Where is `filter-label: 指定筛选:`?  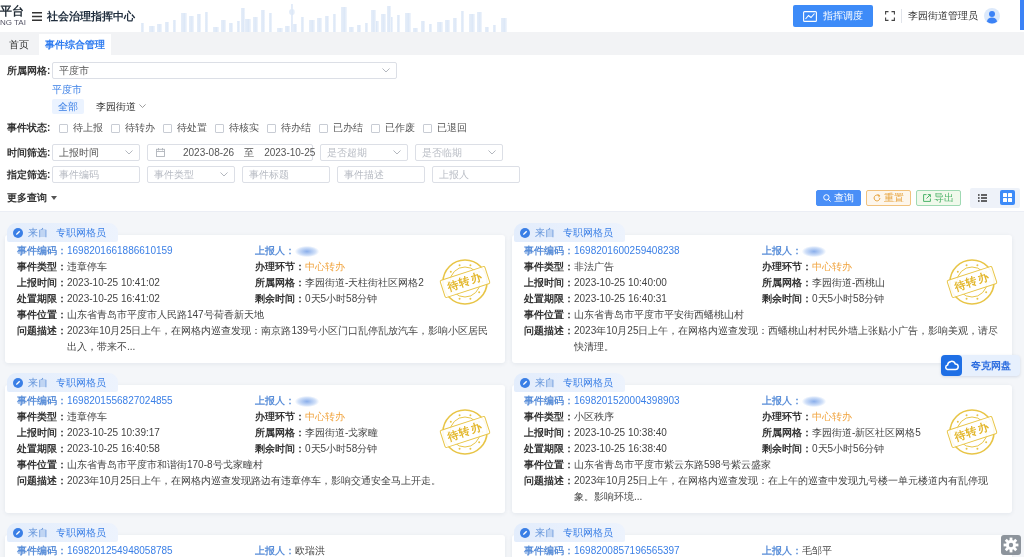
filter-label: 指定筛选: is located at coordinates (29, 174).